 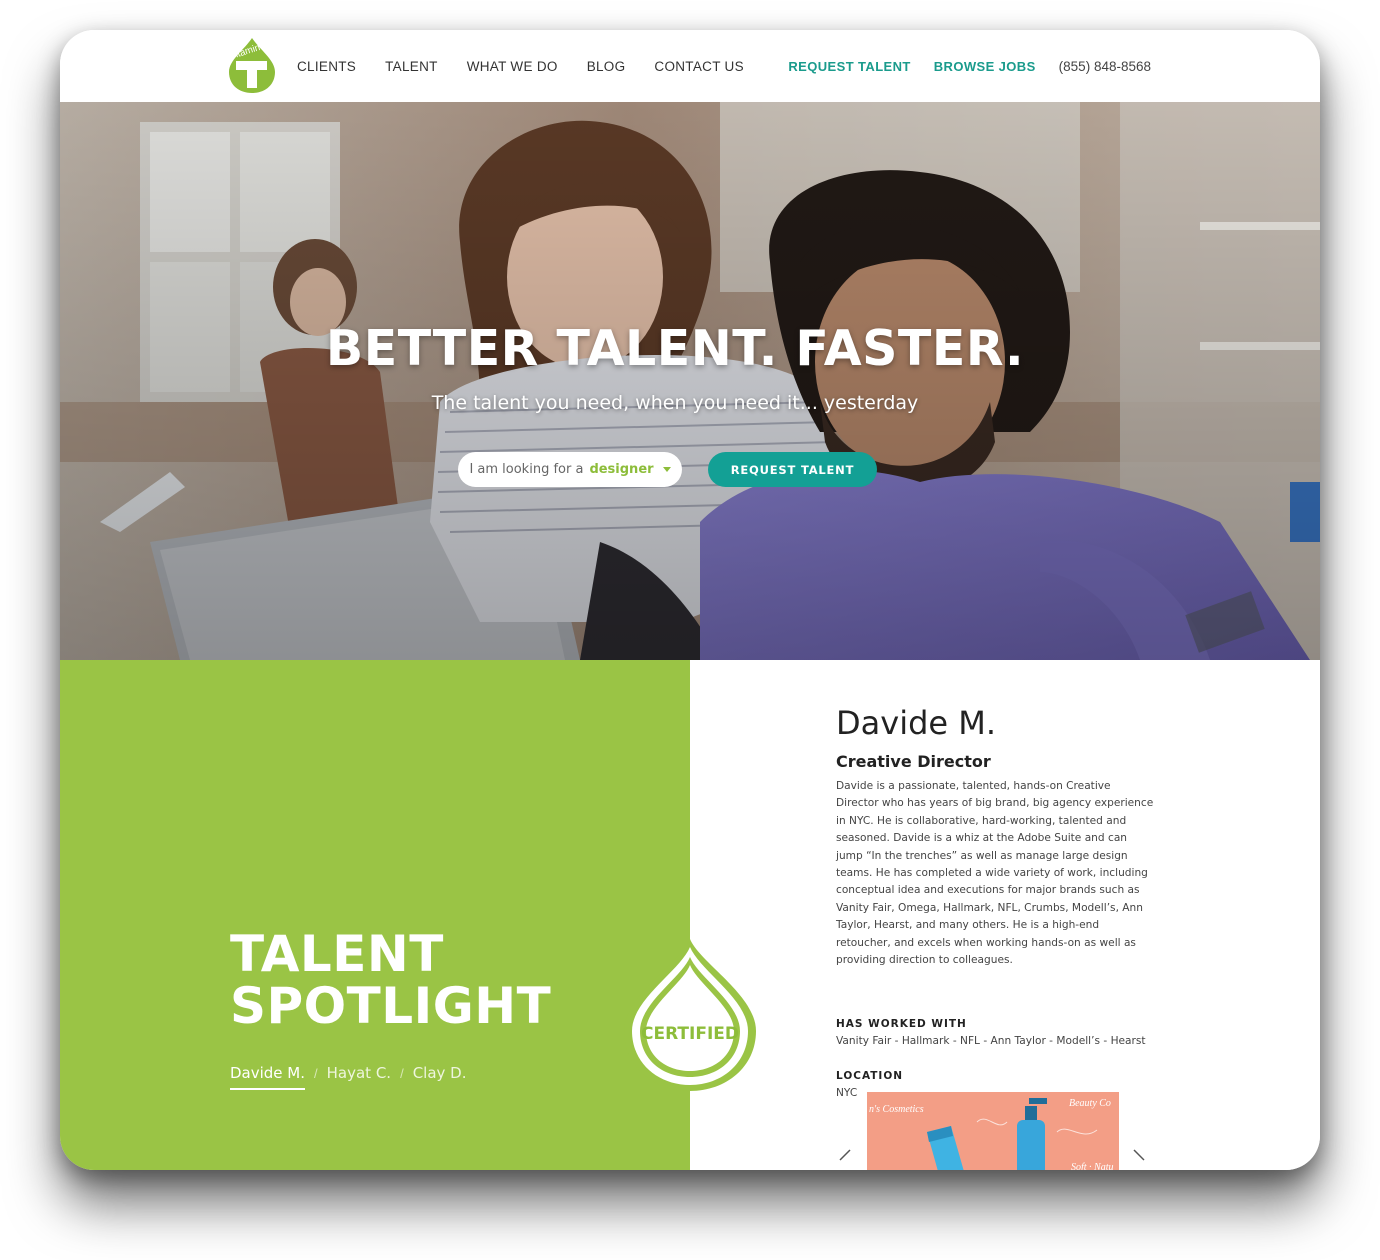 What do you see at coordinates (699, 66) in the screenshot?
I see `nav-link-contact-us: CONTACT US` at bounding box center [699, 66].